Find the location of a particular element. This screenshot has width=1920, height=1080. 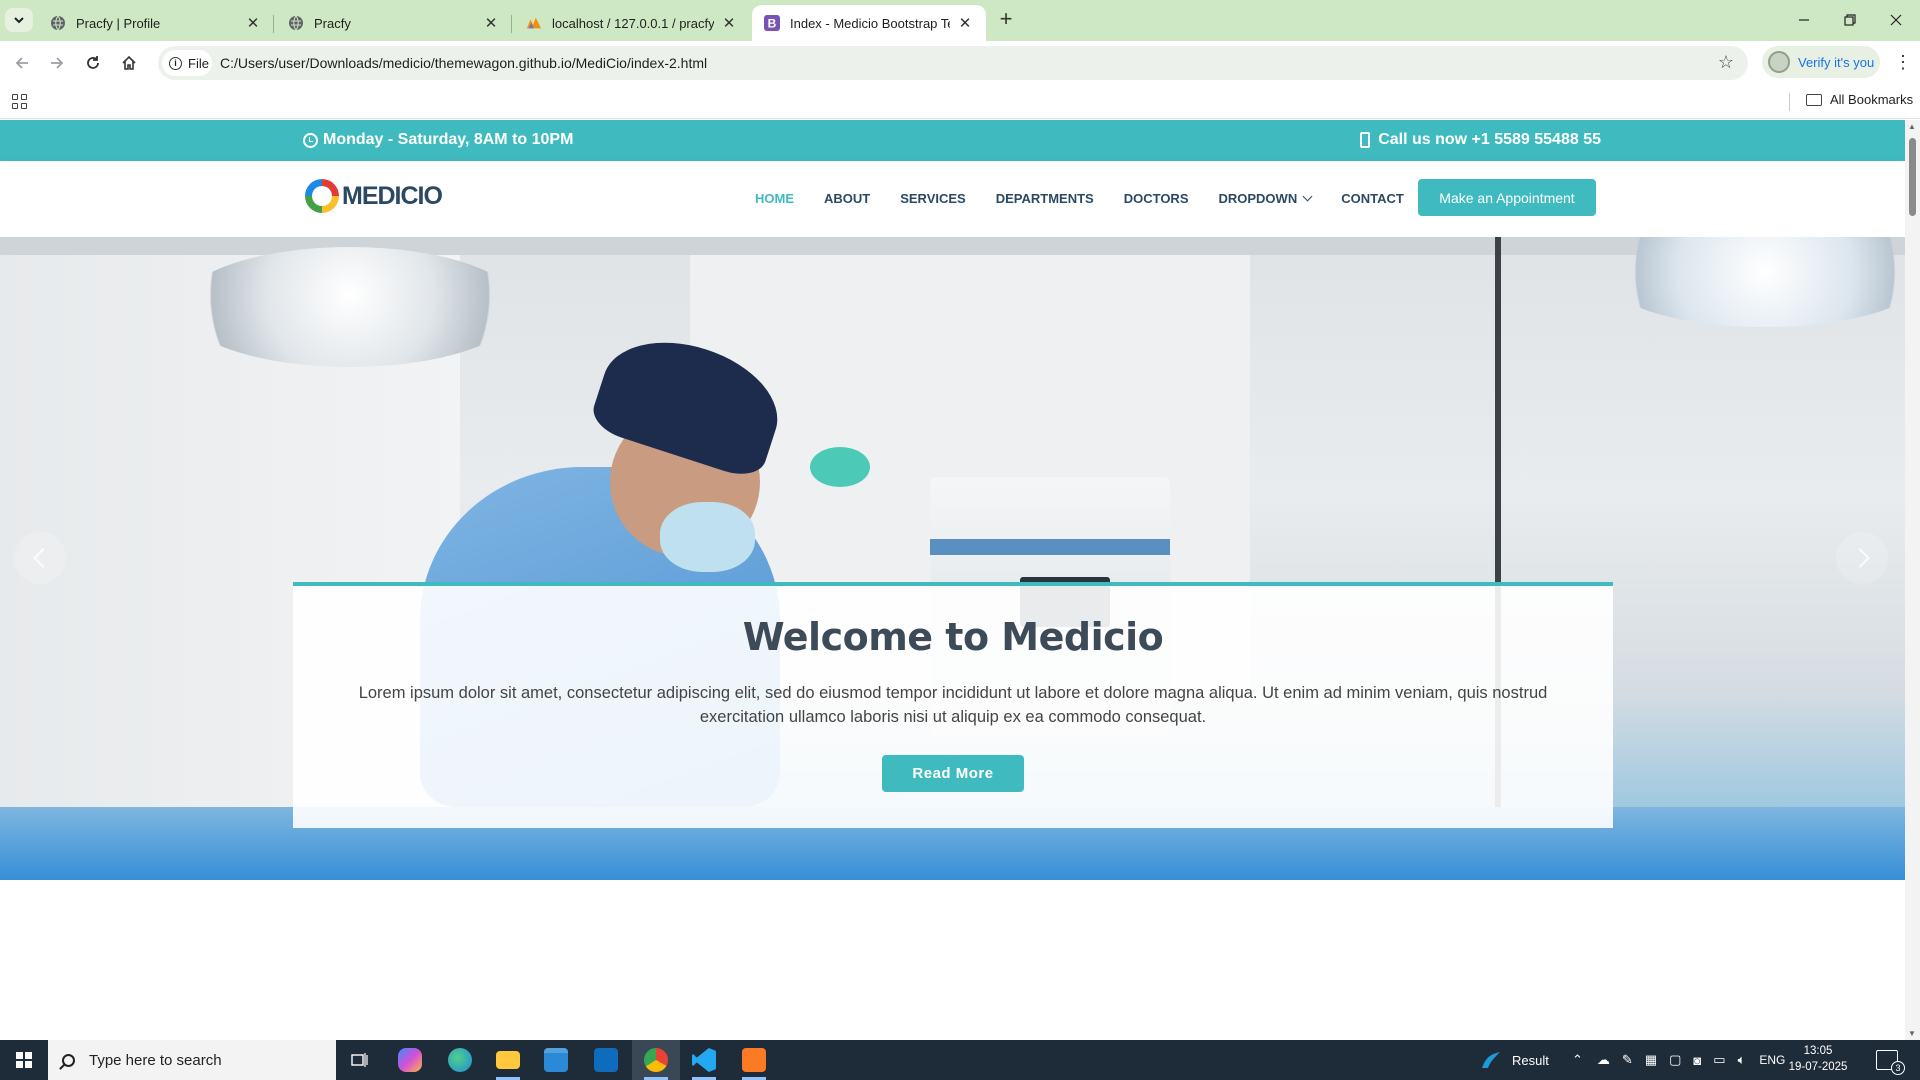

phone-text: Call us now +1 5589 55488 55 is located at coordinates (1489, 139).